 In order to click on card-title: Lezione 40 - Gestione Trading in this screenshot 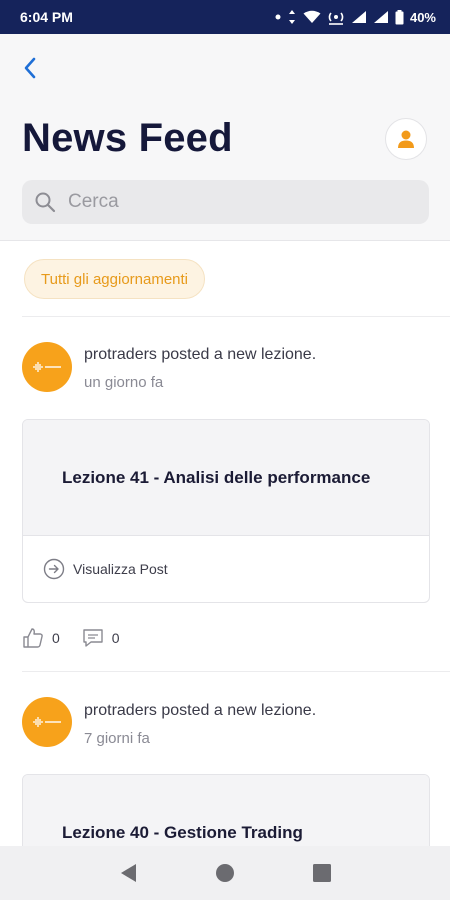, I will do `click(182, 832)`.